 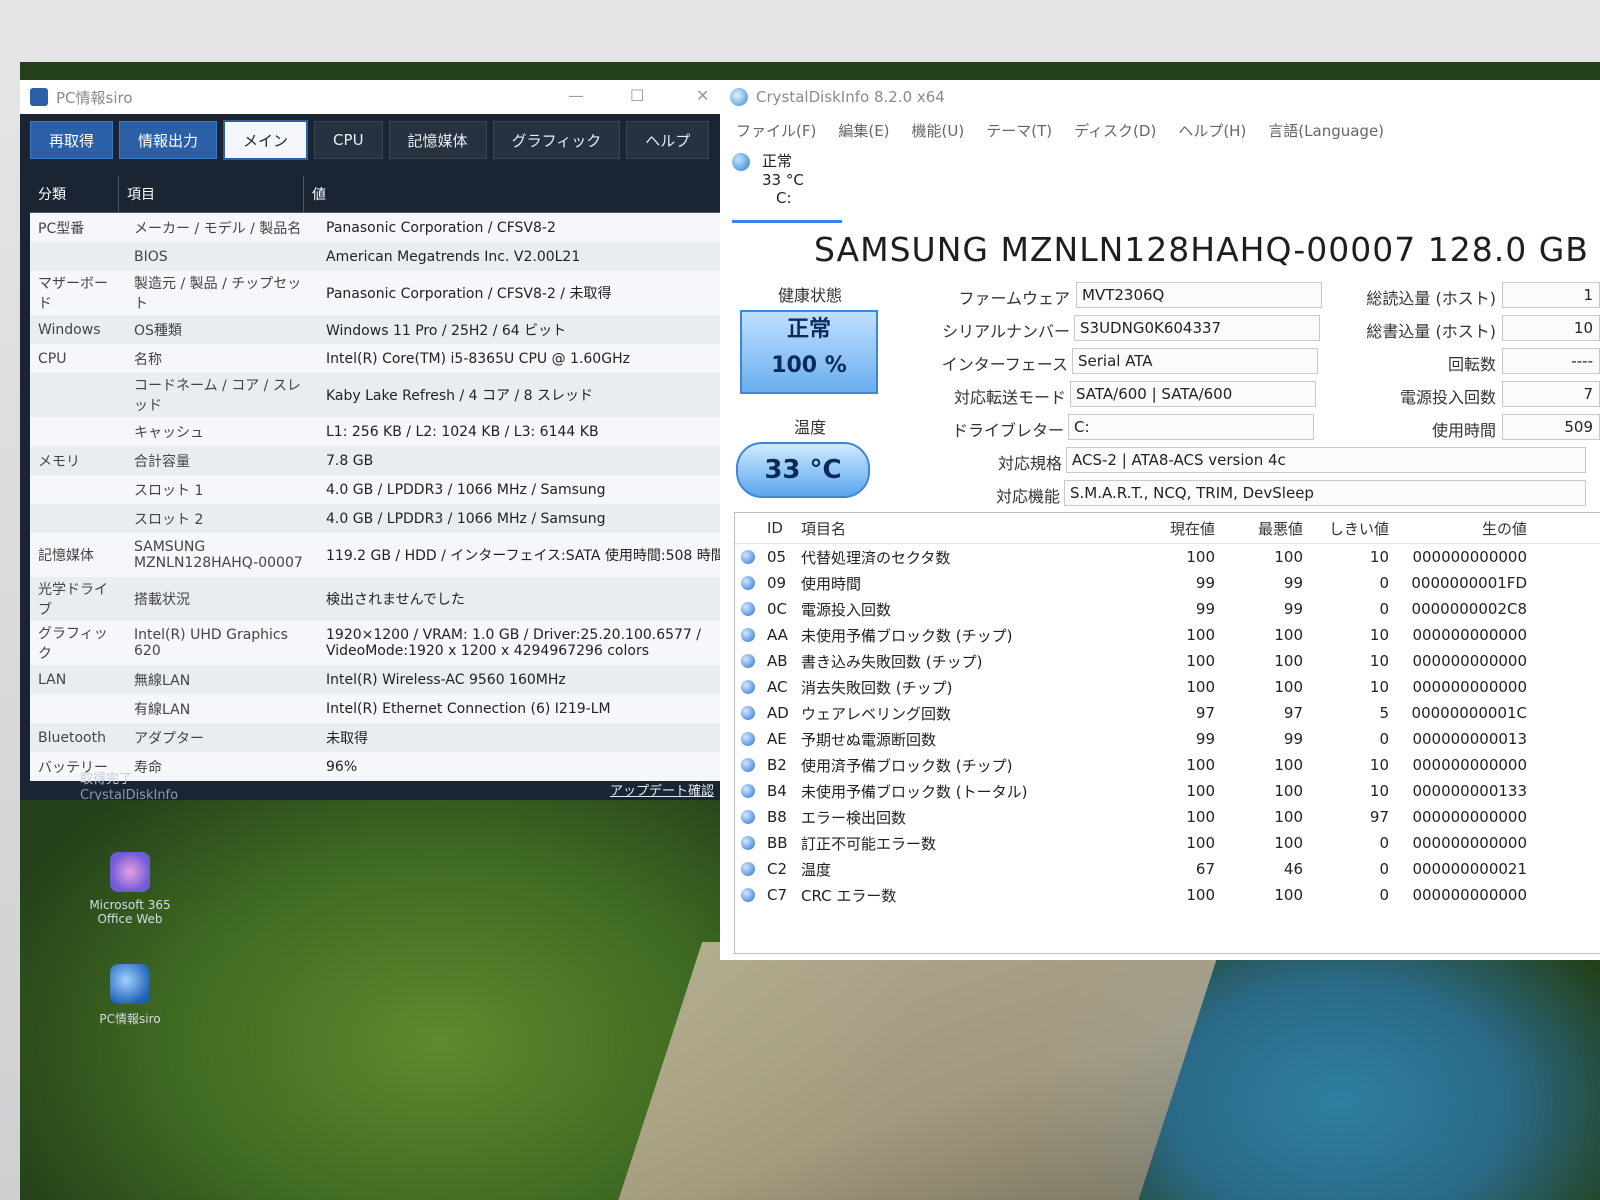 What do you see at coordinates (776, 130) in the screenshot?
I see `menu-file: ファイル(F)` at bounding box center [776, 130].